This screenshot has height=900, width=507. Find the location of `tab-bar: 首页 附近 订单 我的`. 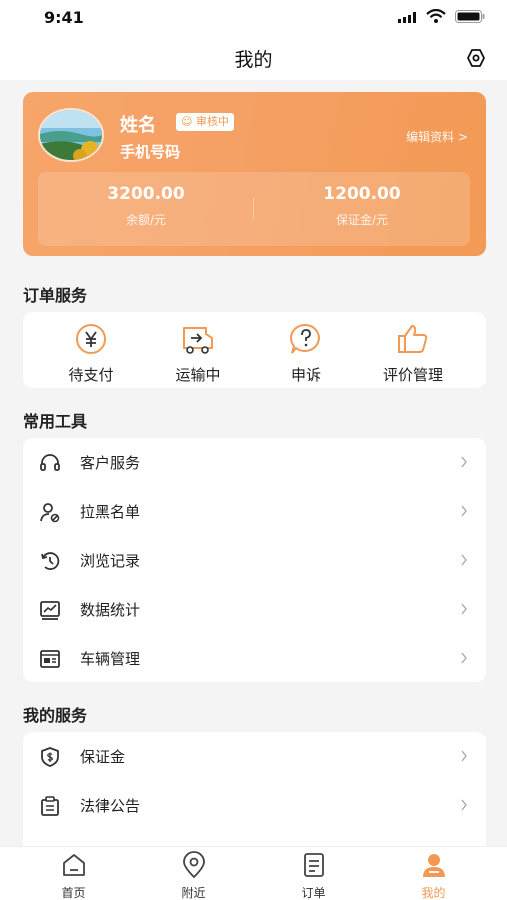

tab-bar: 首页 附近 订单 我的 is located at coordinates (253, 873).